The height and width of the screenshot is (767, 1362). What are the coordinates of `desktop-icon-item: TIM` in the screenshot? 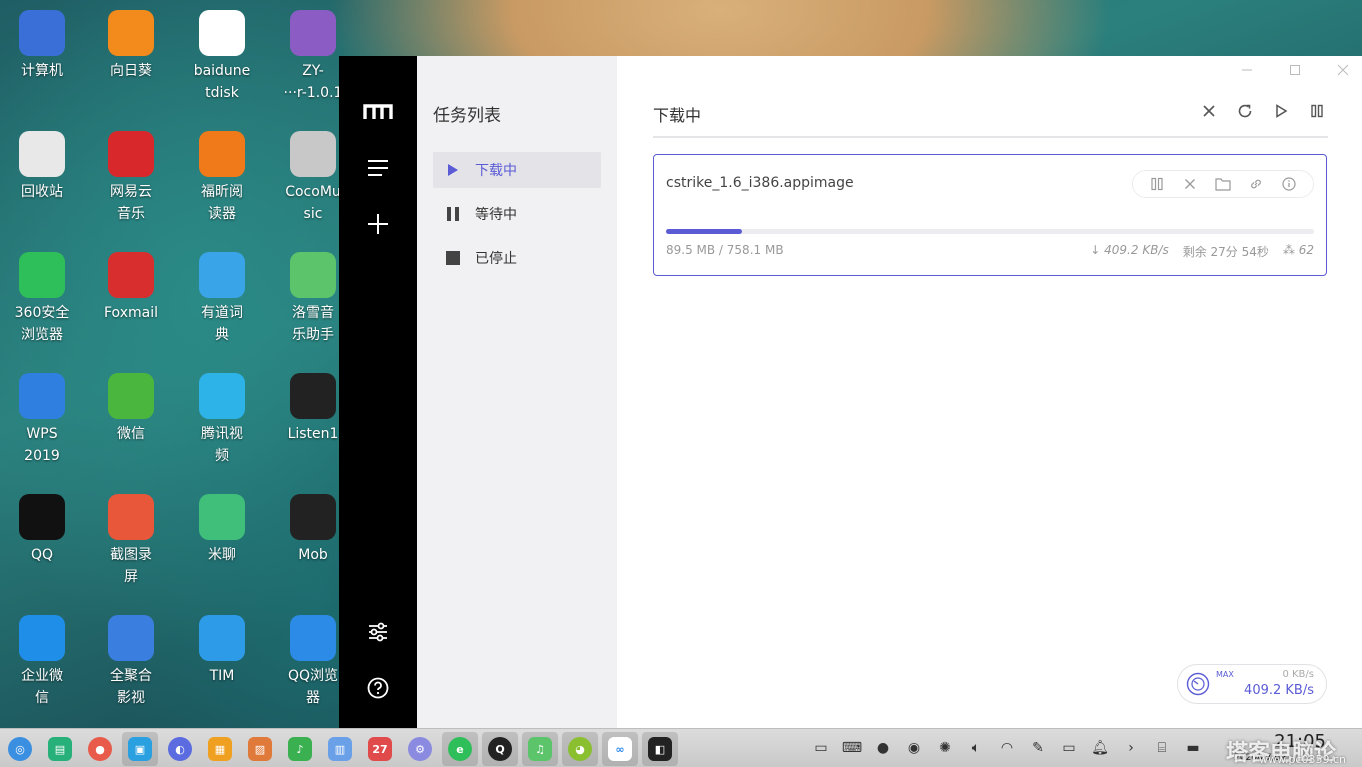 It's located at (222, 664).